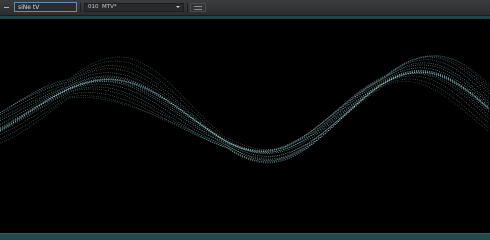 This screenshot has width=490, height=240. I want to click on bottom-border, so click(245, 236).